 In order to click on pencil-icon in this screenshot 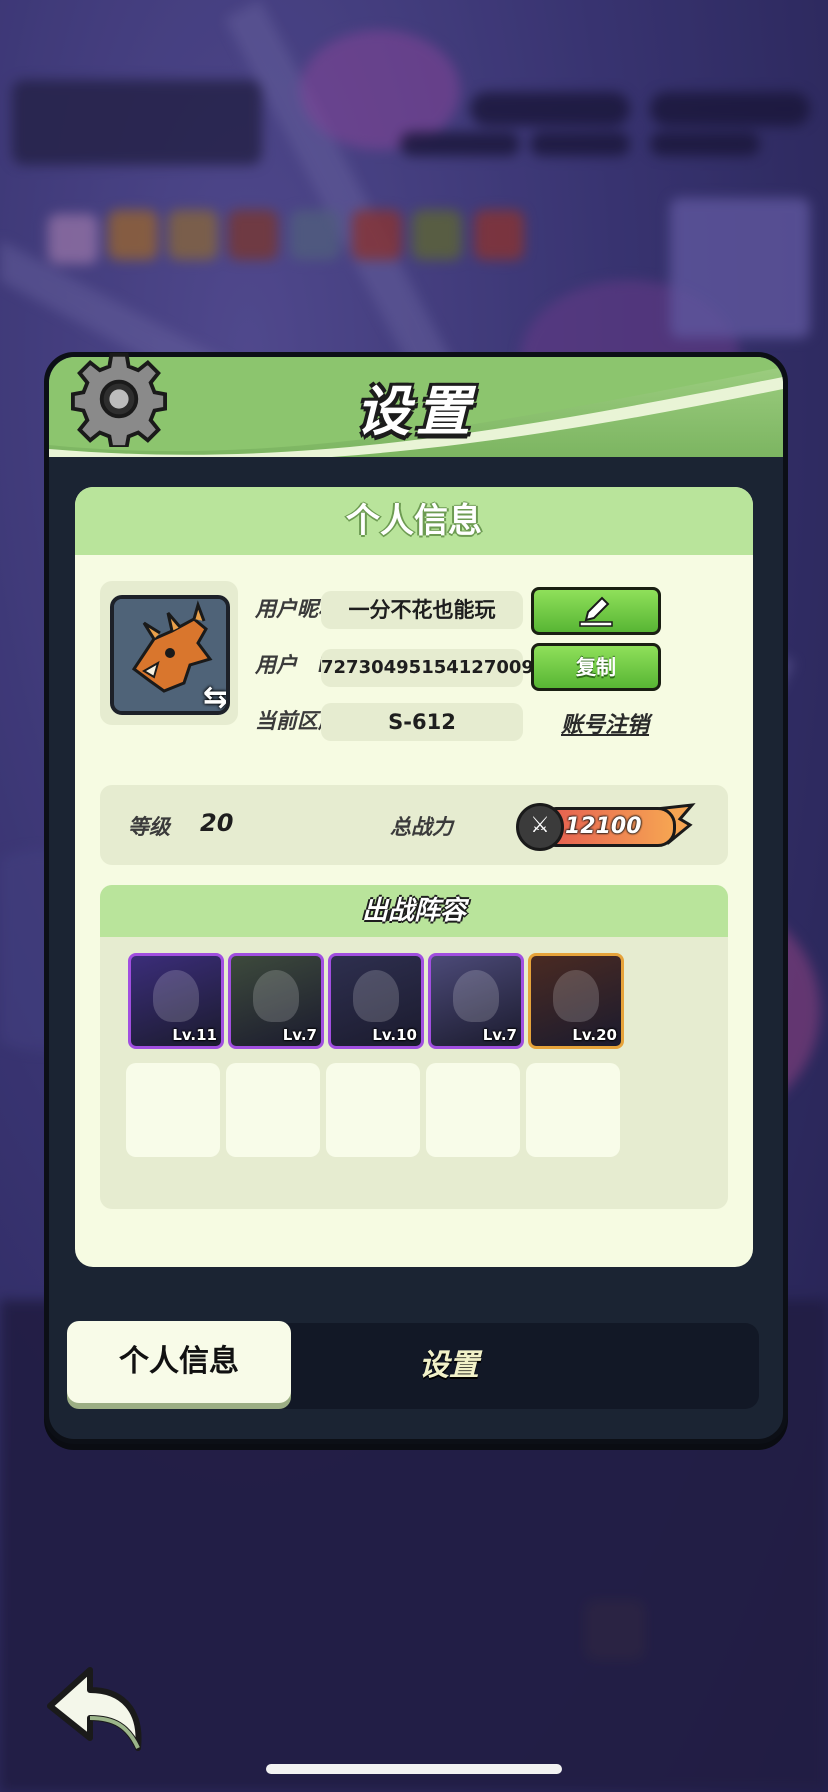, I will do `click(596, 611)`.